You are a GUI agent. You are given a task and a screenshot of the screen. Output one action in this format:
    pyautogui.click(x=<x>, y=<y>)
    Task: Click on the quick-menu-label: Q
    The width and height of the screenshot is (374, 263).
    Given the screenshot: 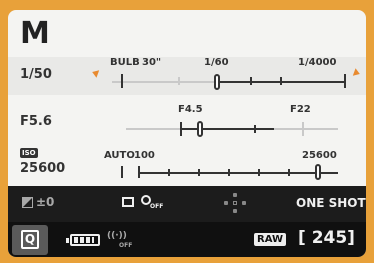 What is the action you would take?
    pyautogui.click(x=30, y=239)
    